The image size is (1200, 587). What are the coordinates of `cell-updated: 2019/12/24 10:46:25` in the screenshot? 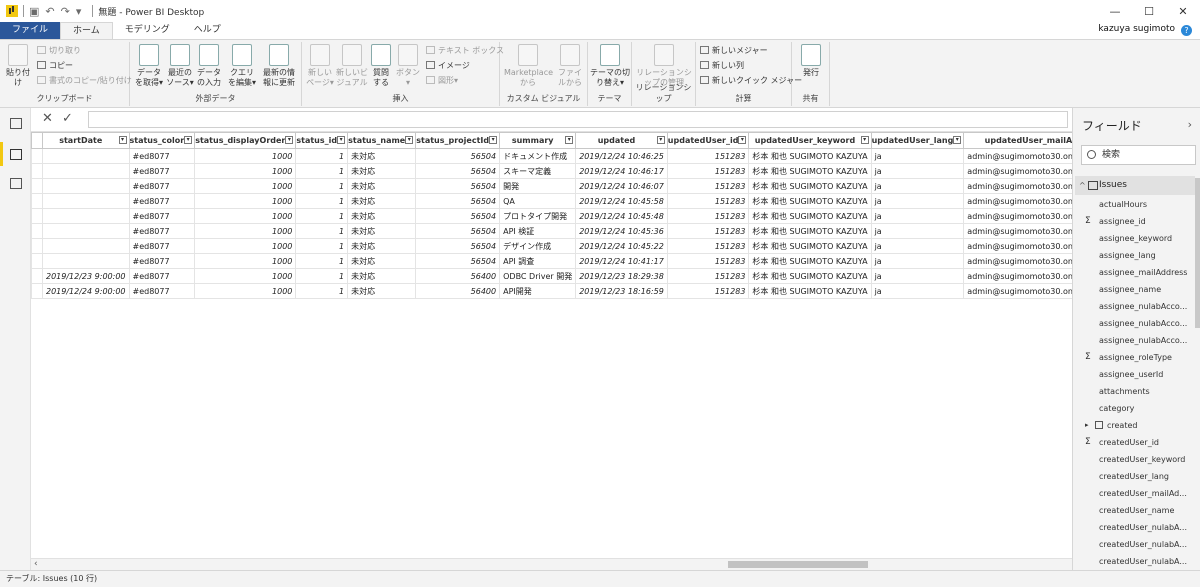 It's located at (621, 156).